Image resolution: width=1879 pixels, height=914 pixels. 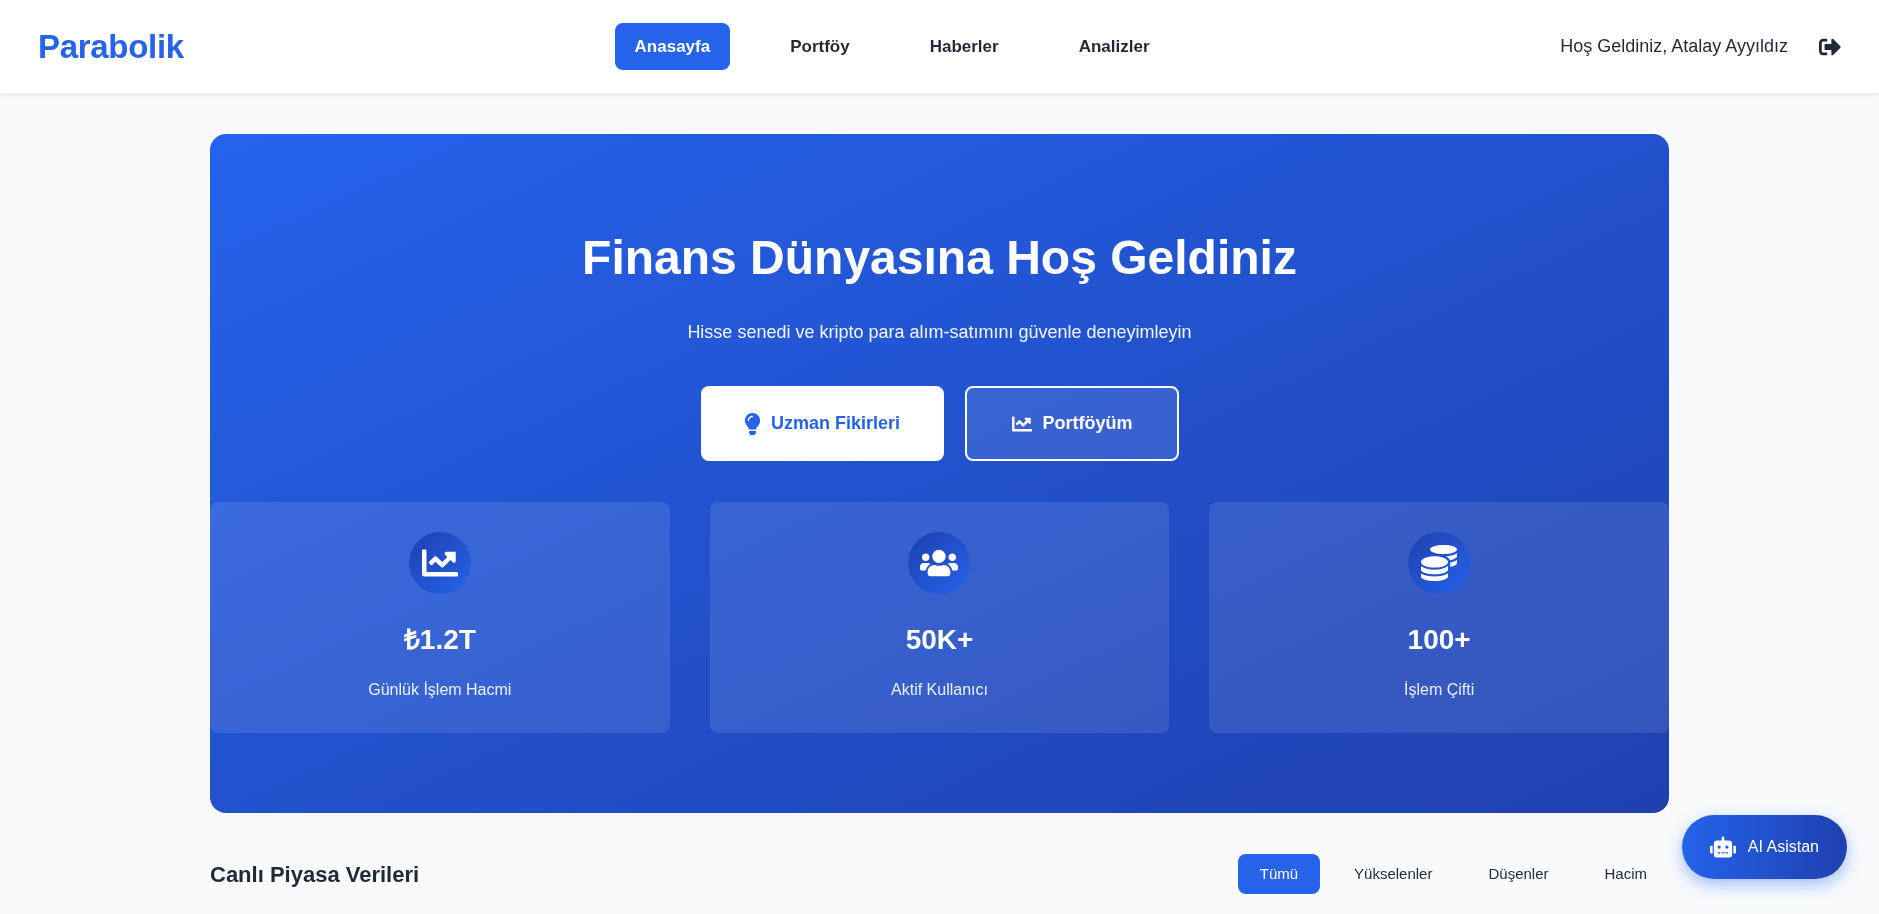 What do you see at coordinates (939, 258) in the screenshot?
I see `hero-title: Finans Dünyasına Hoş Geldiniz` at bounding box center [939, 258].